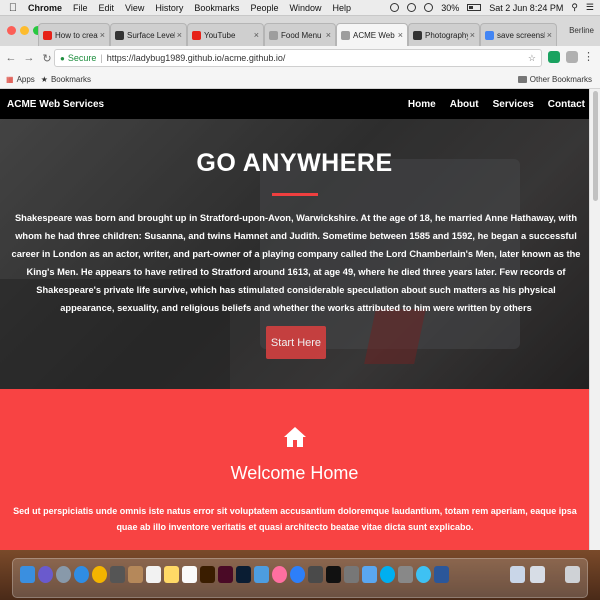 Image resolution: width=600 pixels, height=600 pixels. Describe the element at coordinates (372, 34) in the screenshot. I see `tab-acme-web-services: ACME Web Servic ×` at that location.